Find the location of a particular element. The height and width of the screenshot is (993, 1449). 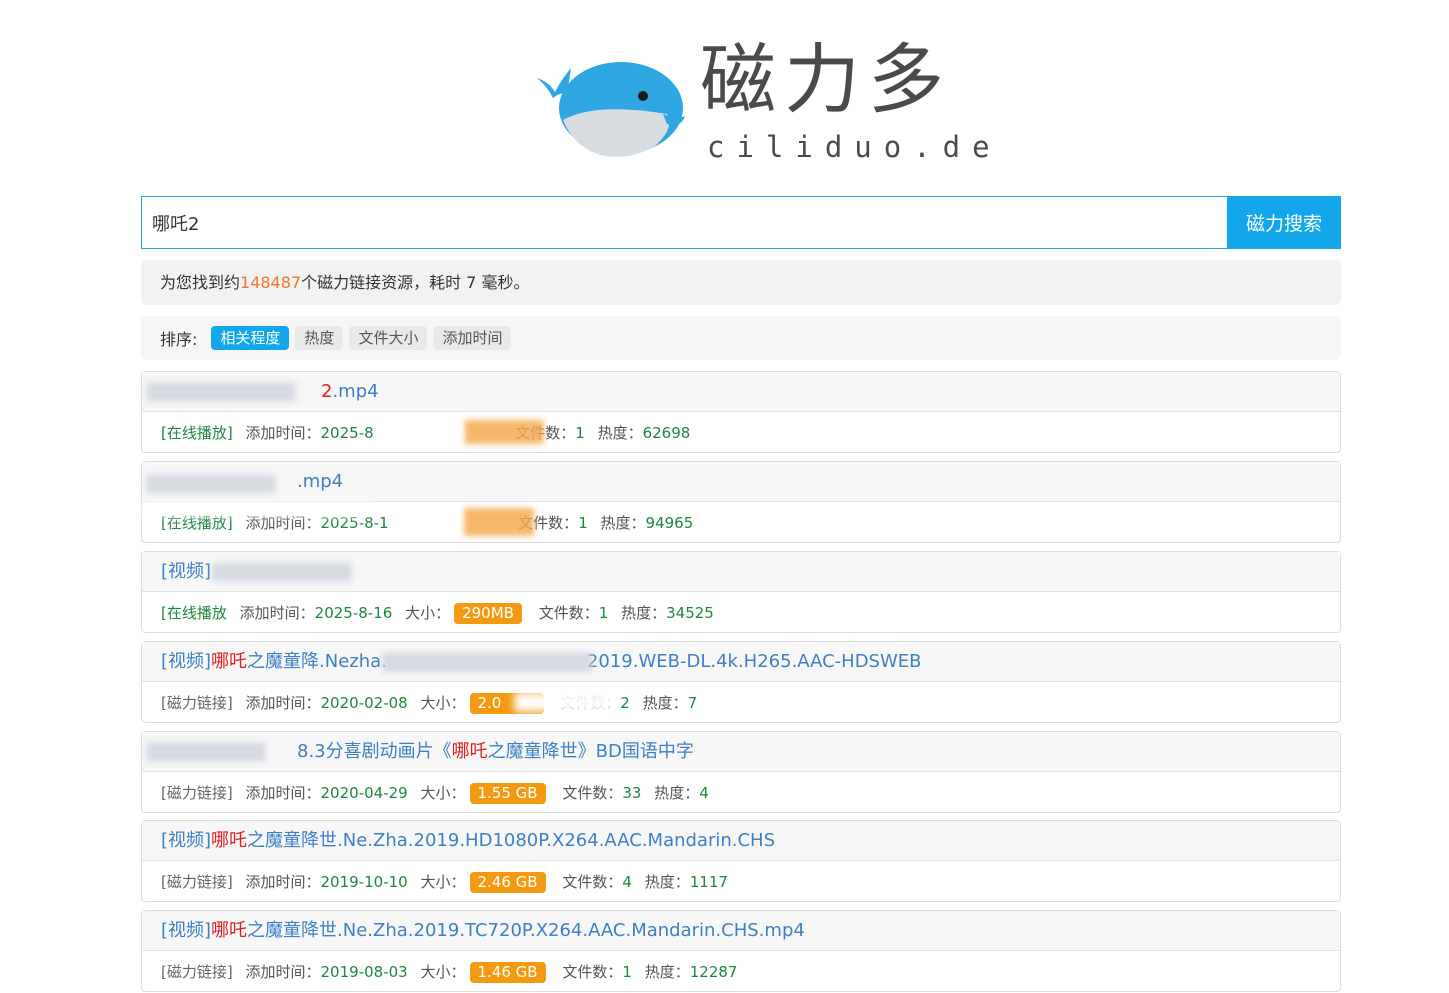

play-online-link: [在线播放 is located at coordinates (194, 613).